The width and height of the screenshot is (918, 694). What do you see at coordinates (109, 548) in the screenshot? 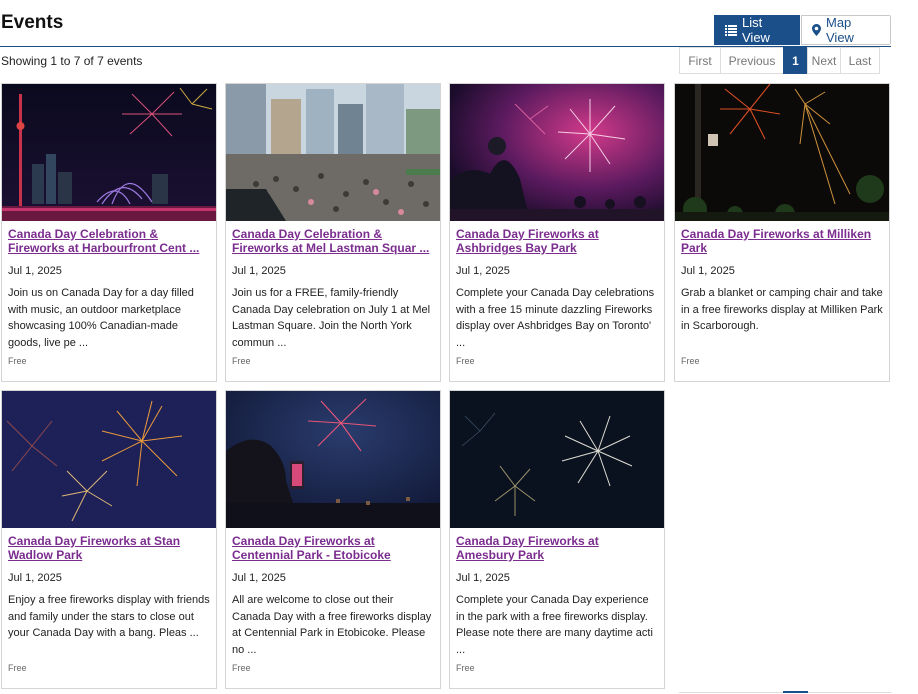
I see `event-title-link: Canada Day Fireworks at Stan Wadlow Park` at bounding box center [109, 548].